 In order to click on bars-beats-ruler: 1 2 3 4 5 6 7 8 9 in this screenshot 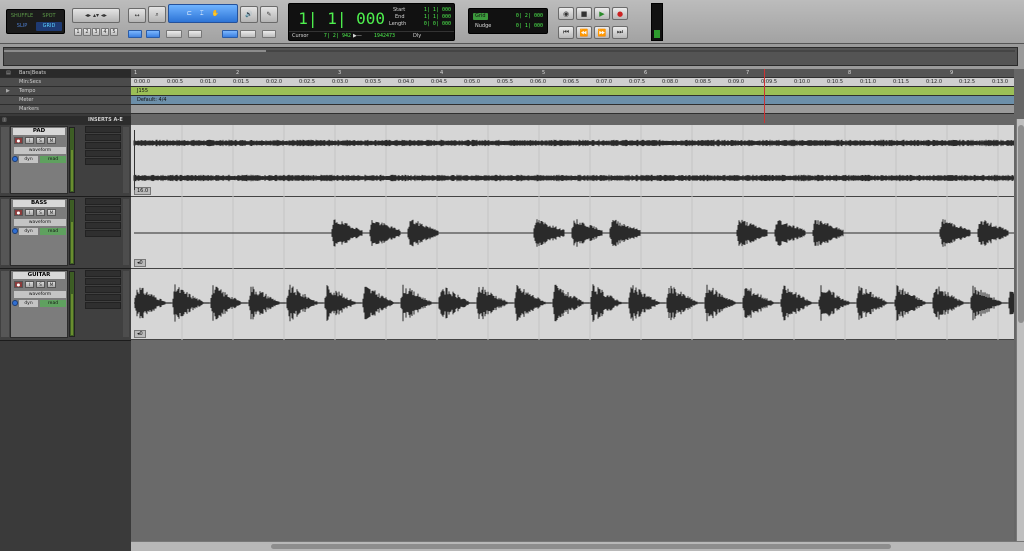, I will do `click(572, 73)`.